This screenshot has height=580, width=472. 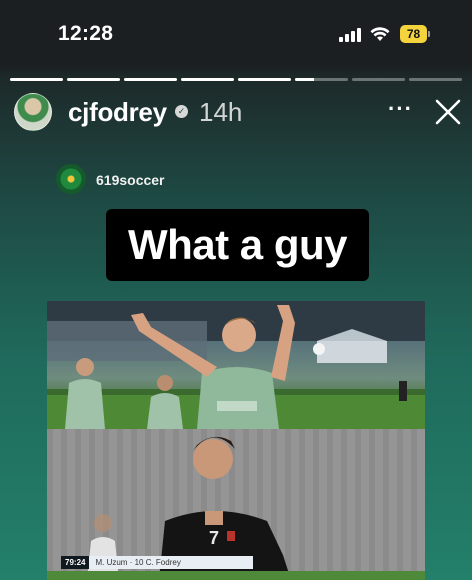 I want to click on avatar, so click(x=33, y=112).